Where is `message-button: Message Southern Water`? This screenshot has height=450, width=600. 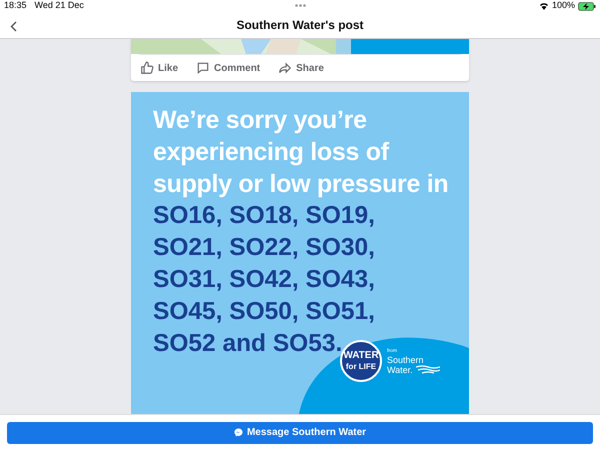
message-button: Message Southern Water is located at coordinates (300, 433).